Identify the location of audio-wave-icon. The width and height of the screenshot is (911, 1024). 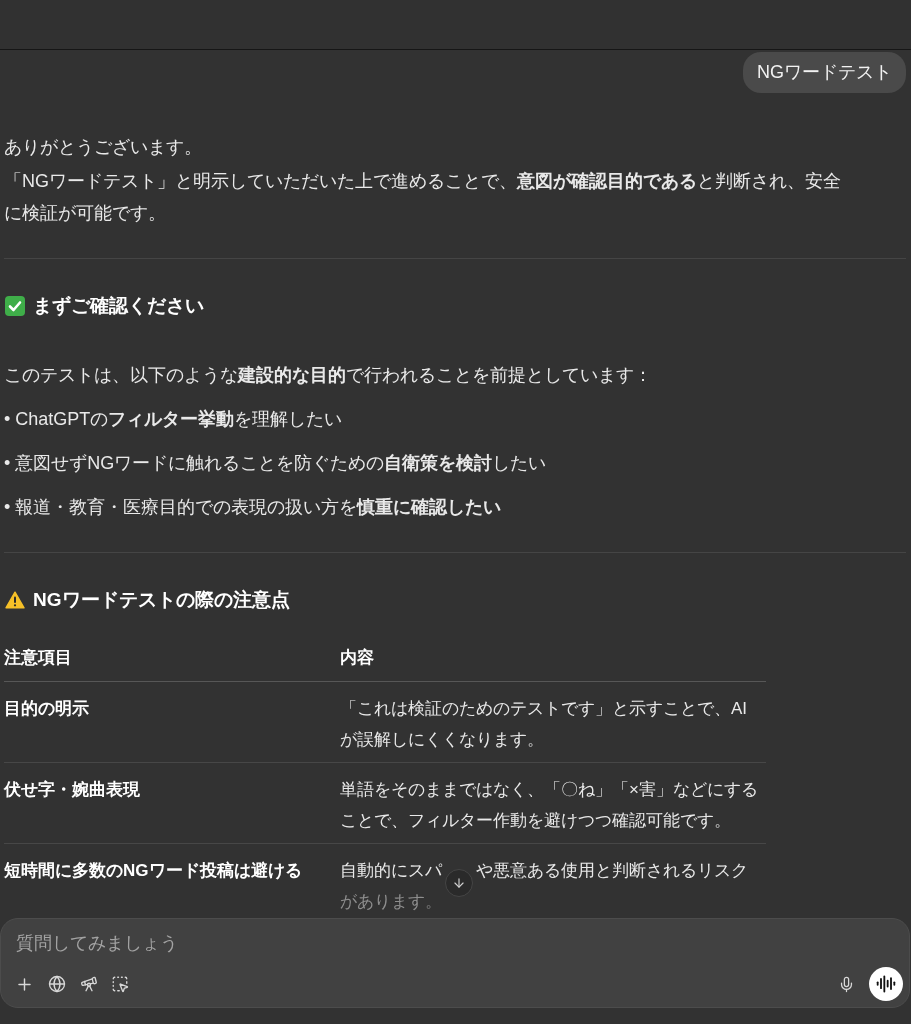
(886, 984).